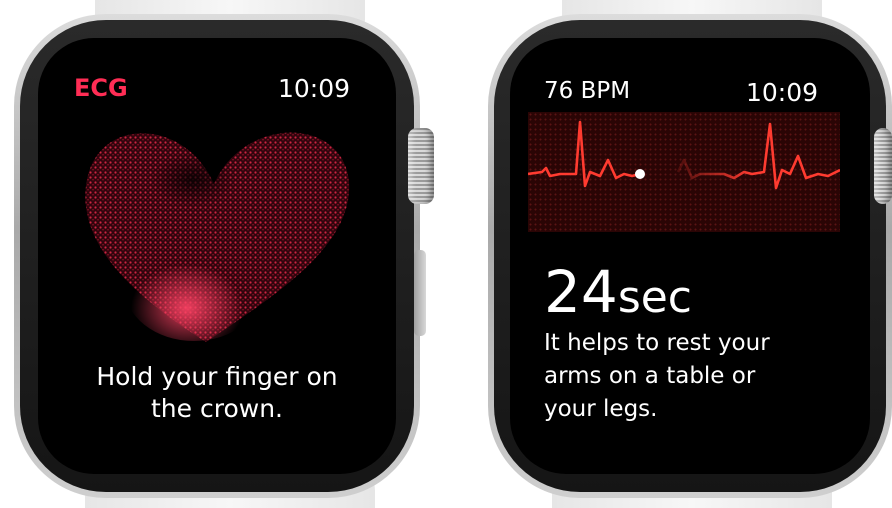 Image resolution: width=892 pixels, height=508 pixels. What do you see at coordinates (883, 166) in the screenshot?
I see `digital-crown-right` at bounding box center [883, 166].